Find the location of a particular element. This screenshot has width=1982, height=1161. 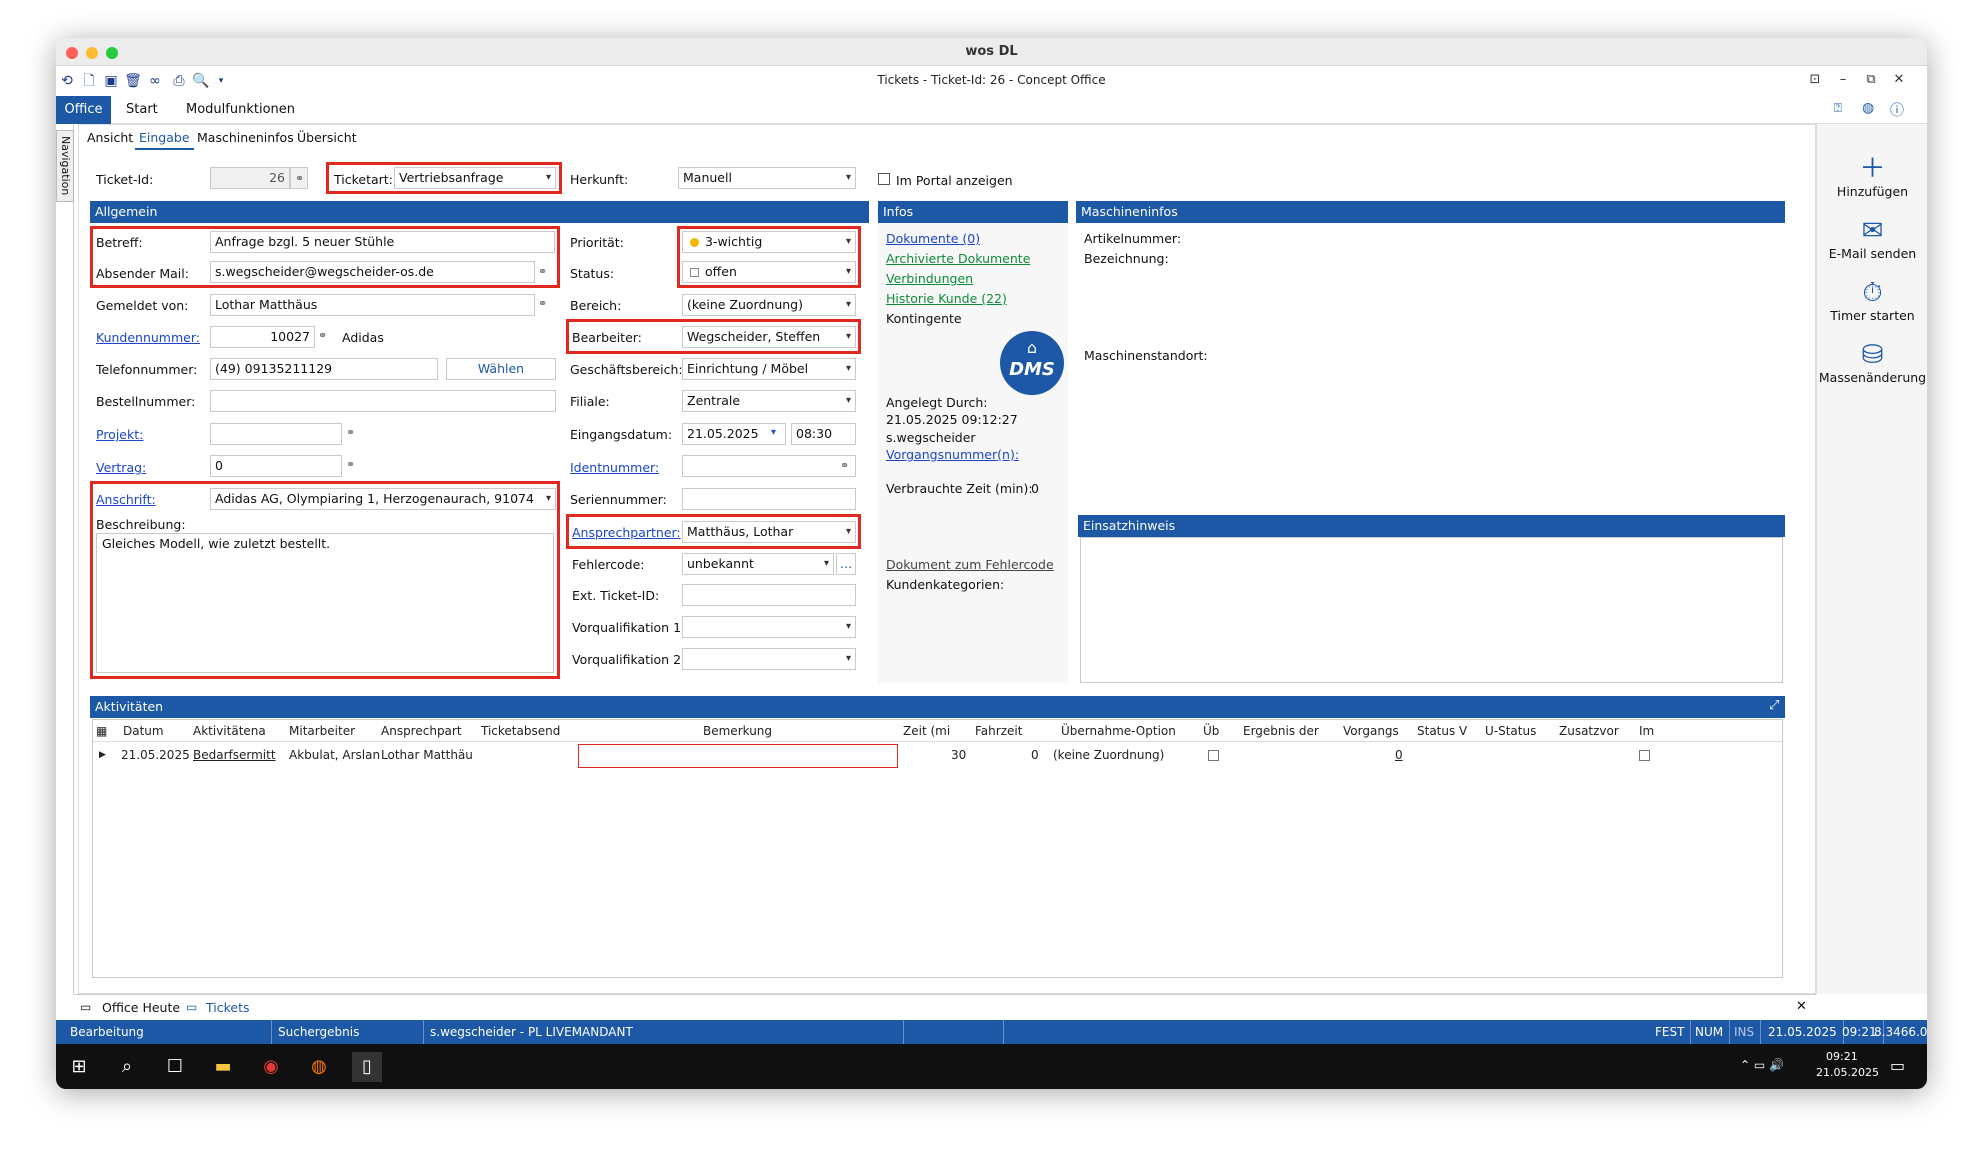

minimize-icon: – is located at coordinates (1843, 79).